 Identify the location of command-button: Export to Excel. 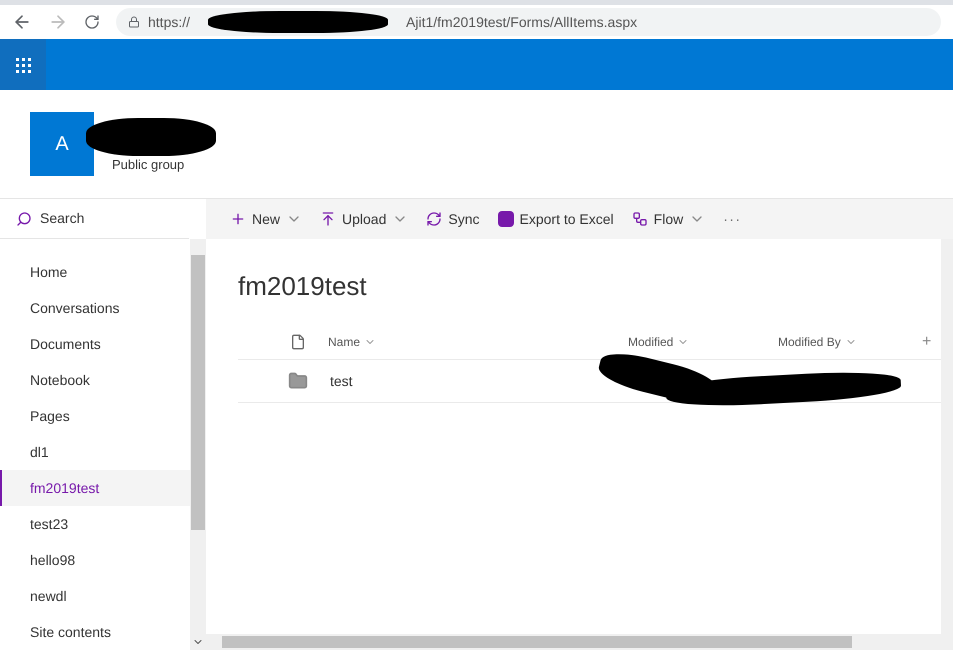
(556, 219).